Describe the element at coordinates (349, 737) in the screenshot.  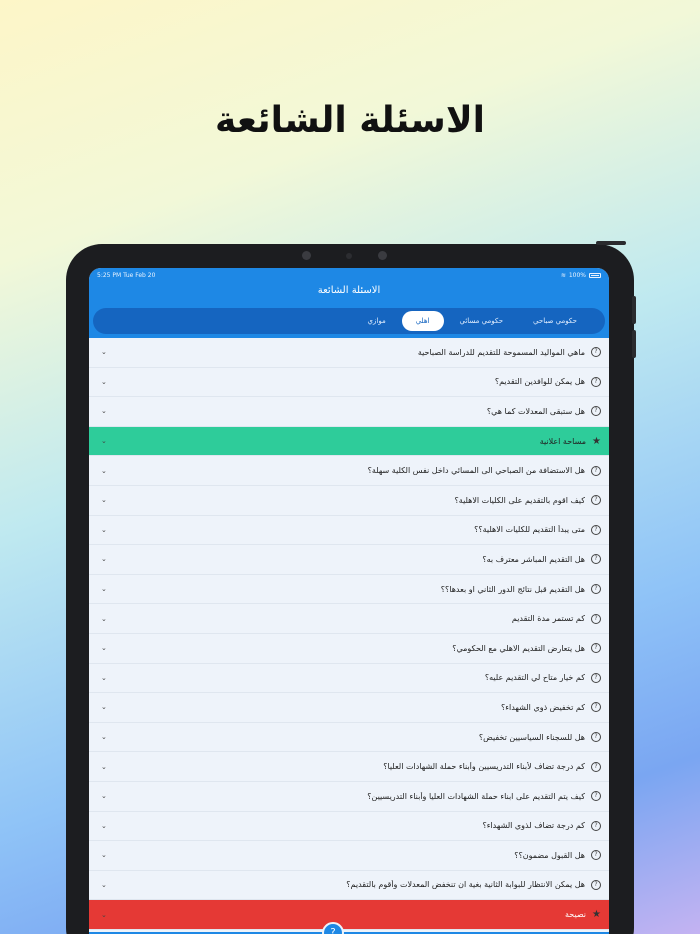
I see `faq-row: ? هل للسجناء السياسيين تخفيض؟ ⌄` at that location.